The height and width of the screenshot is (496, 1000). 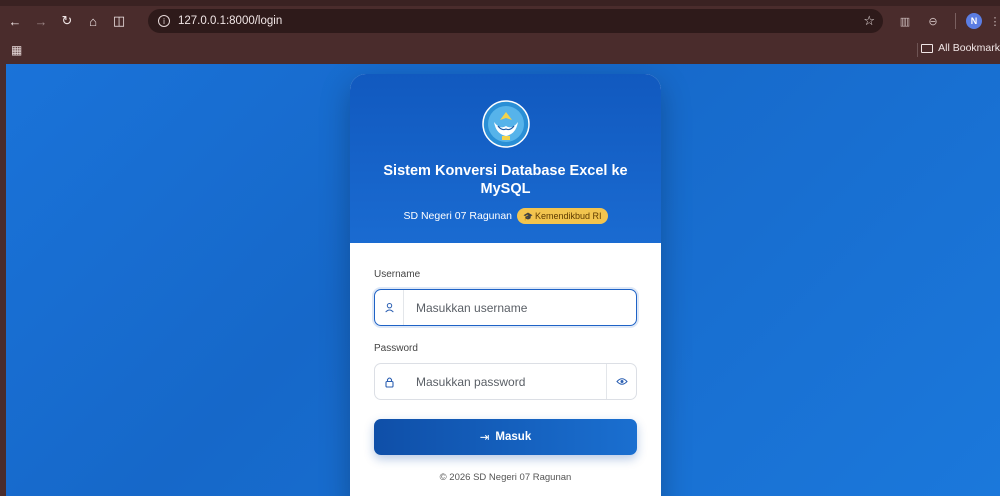 I want to click on username-label: Username, so click(x=397, y=274).